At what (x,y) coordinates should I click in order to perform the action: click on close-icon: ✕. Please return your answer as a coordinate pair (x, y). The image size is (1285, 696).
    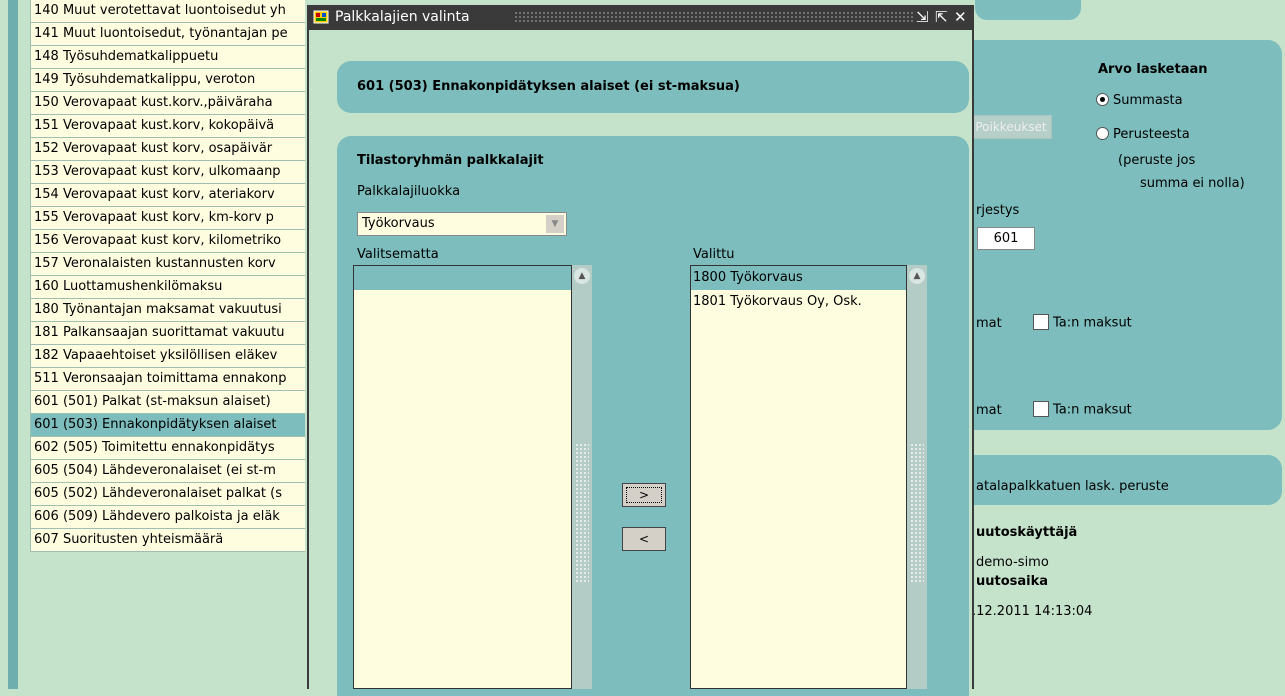
    Looking at the image, I should click on (960, 17).